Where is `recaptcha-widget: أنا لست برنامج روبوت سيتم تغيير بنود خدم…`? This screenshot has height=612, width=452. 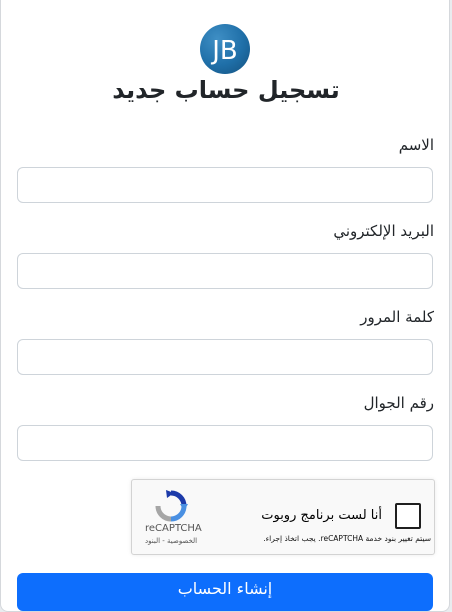 recaptcha-widget: أنا لست برنامج روبوت سيتم تغيير بنود خدم… is located at coordinates (283, 517).